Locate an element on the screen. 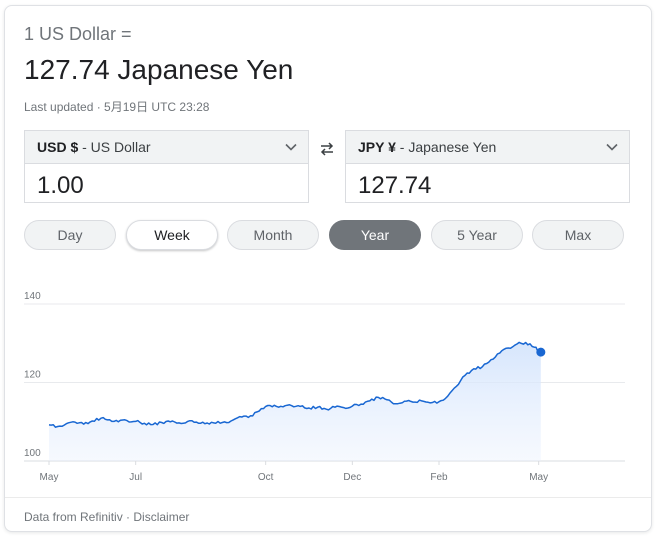 Image resolution: width=658 pixels, height=538 pixels. x-tick-label: Jul is located at coordinates (135, 477).